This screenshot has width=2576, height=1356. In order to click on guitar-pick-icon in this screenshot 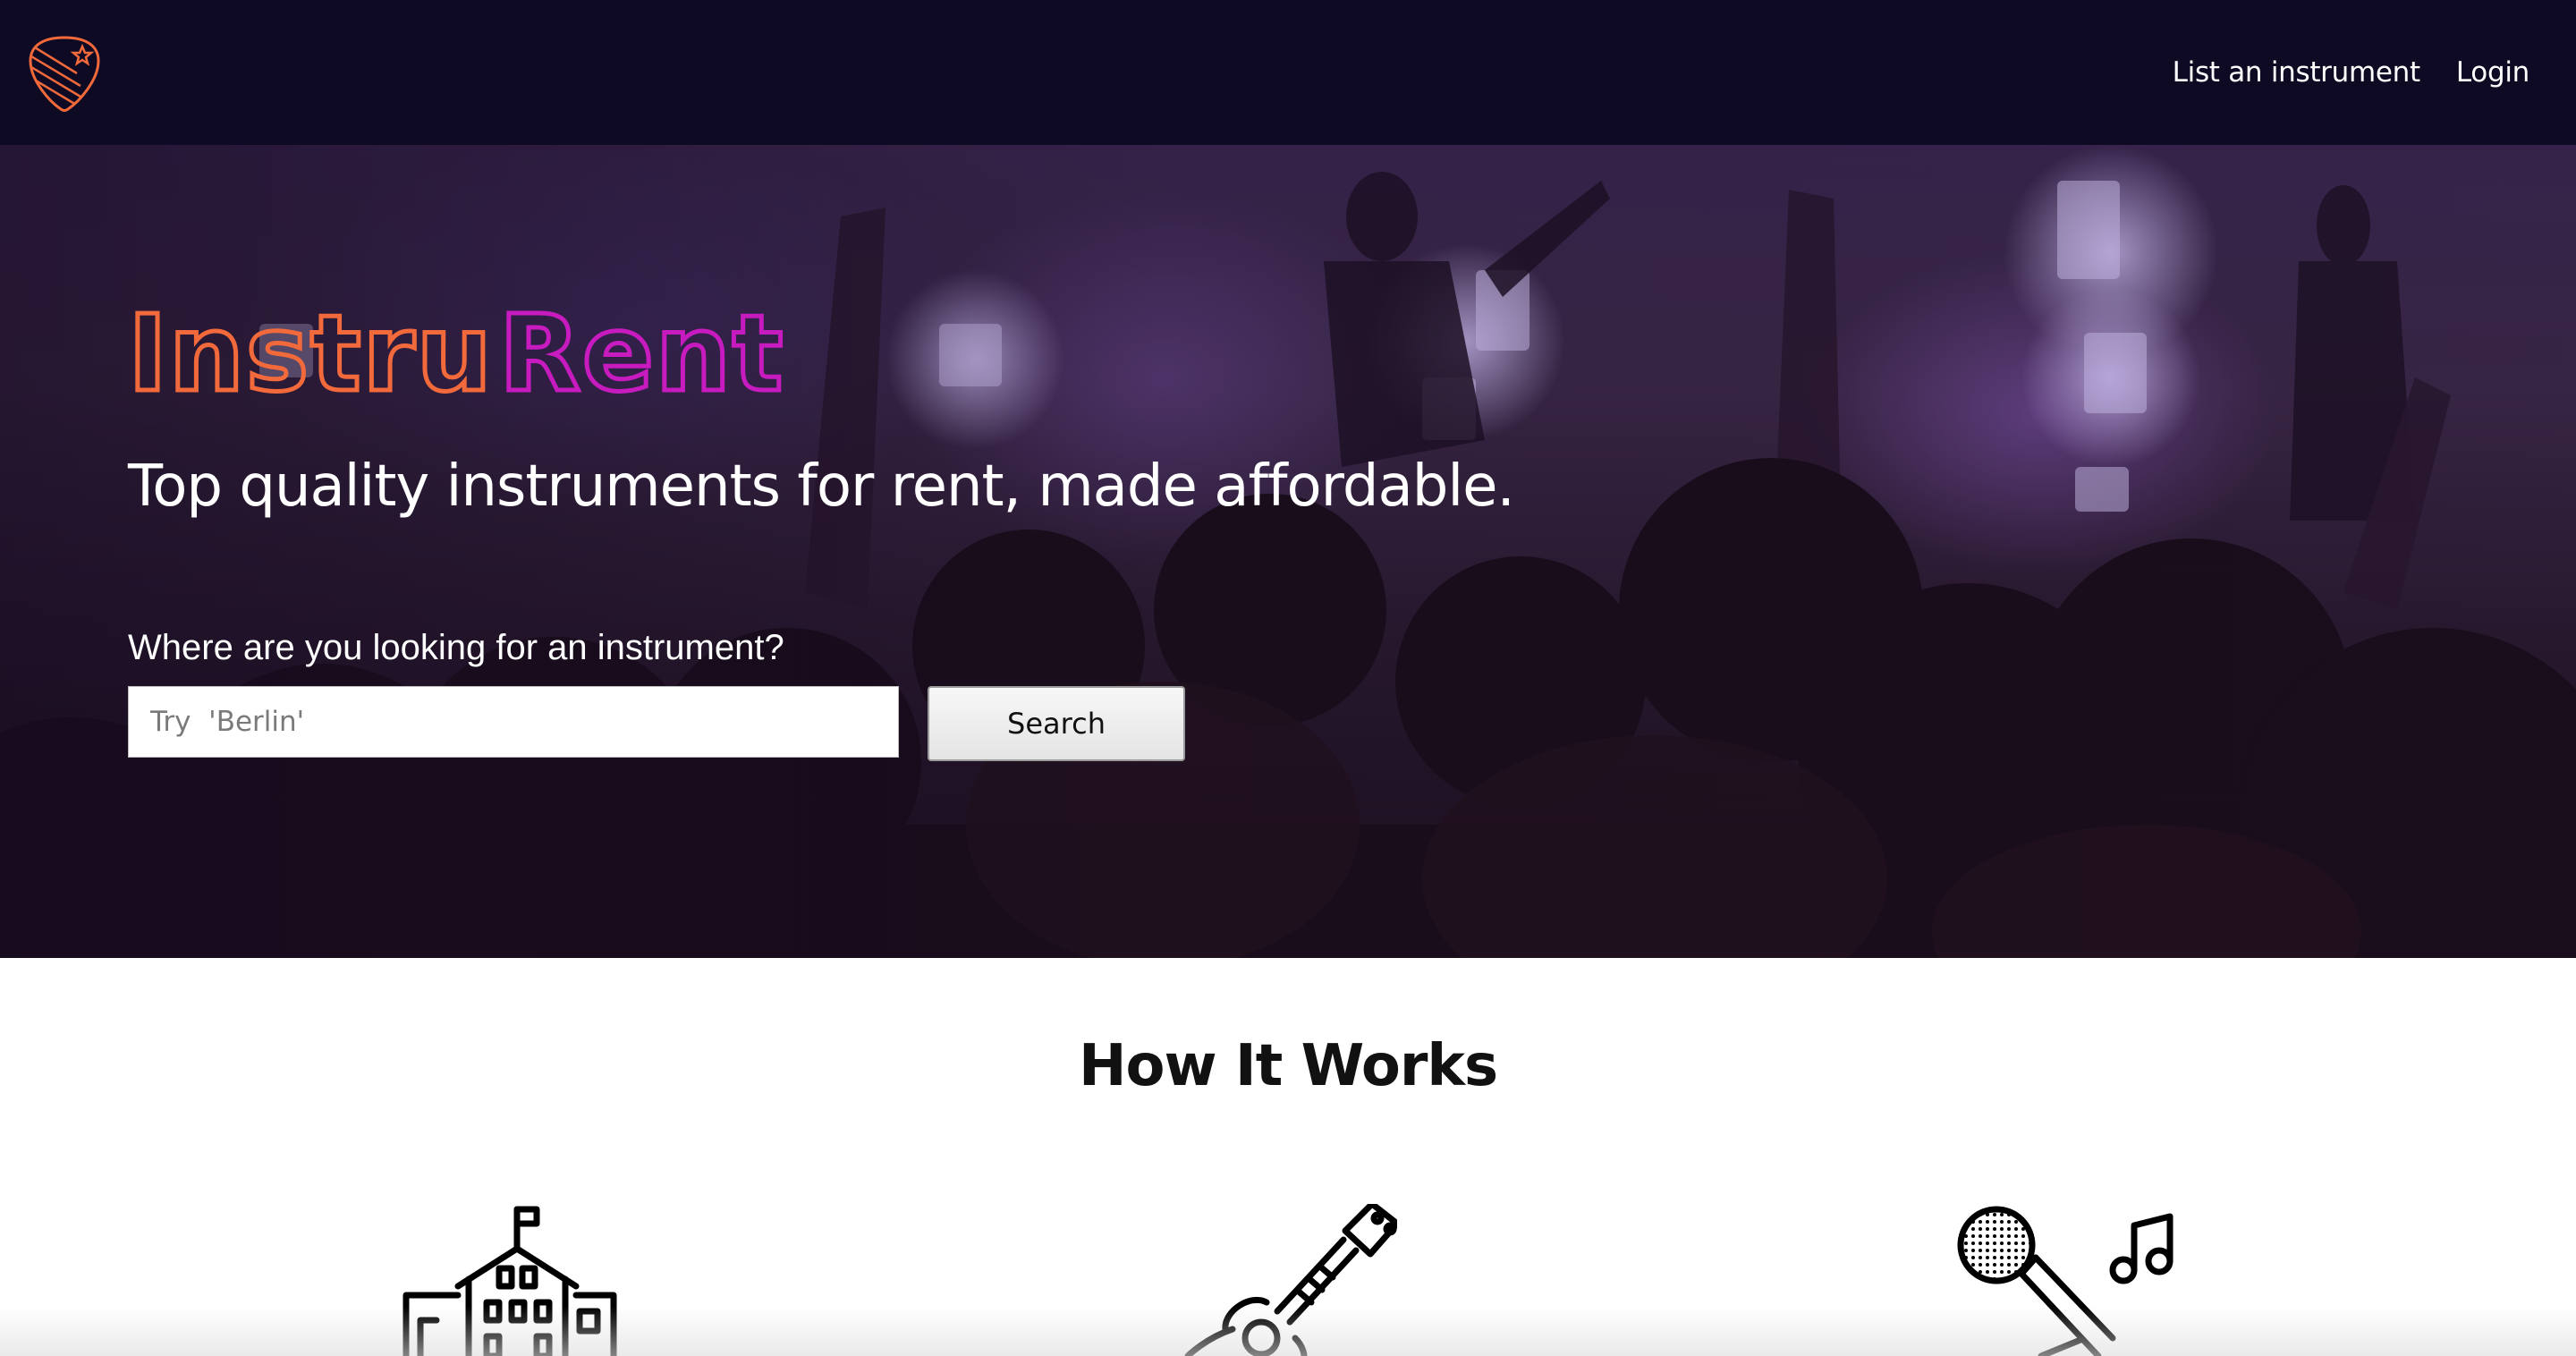, I will do `click(64, 73)`.